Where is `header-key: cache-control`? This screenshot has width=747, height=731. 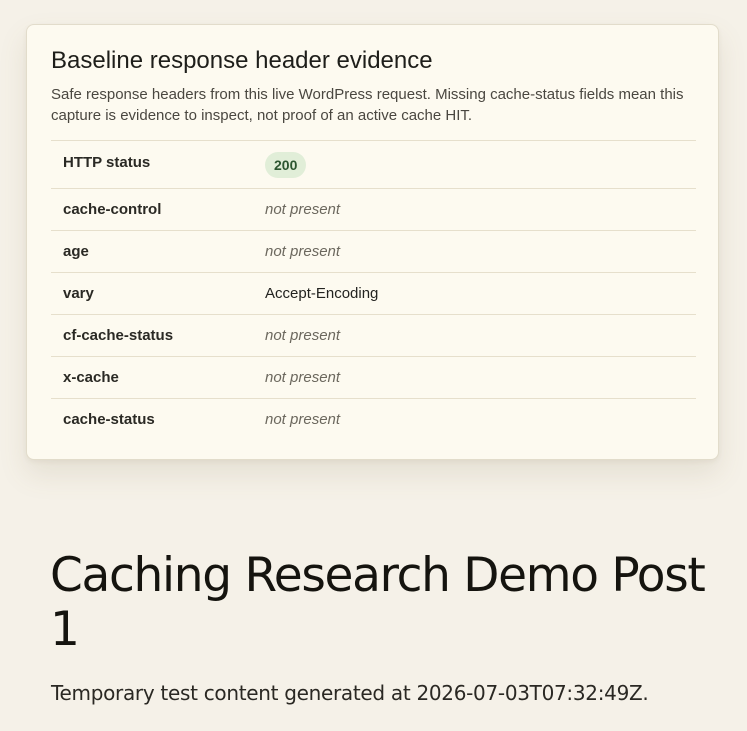 header-key: cache-control is located at coordinates (112, 209).